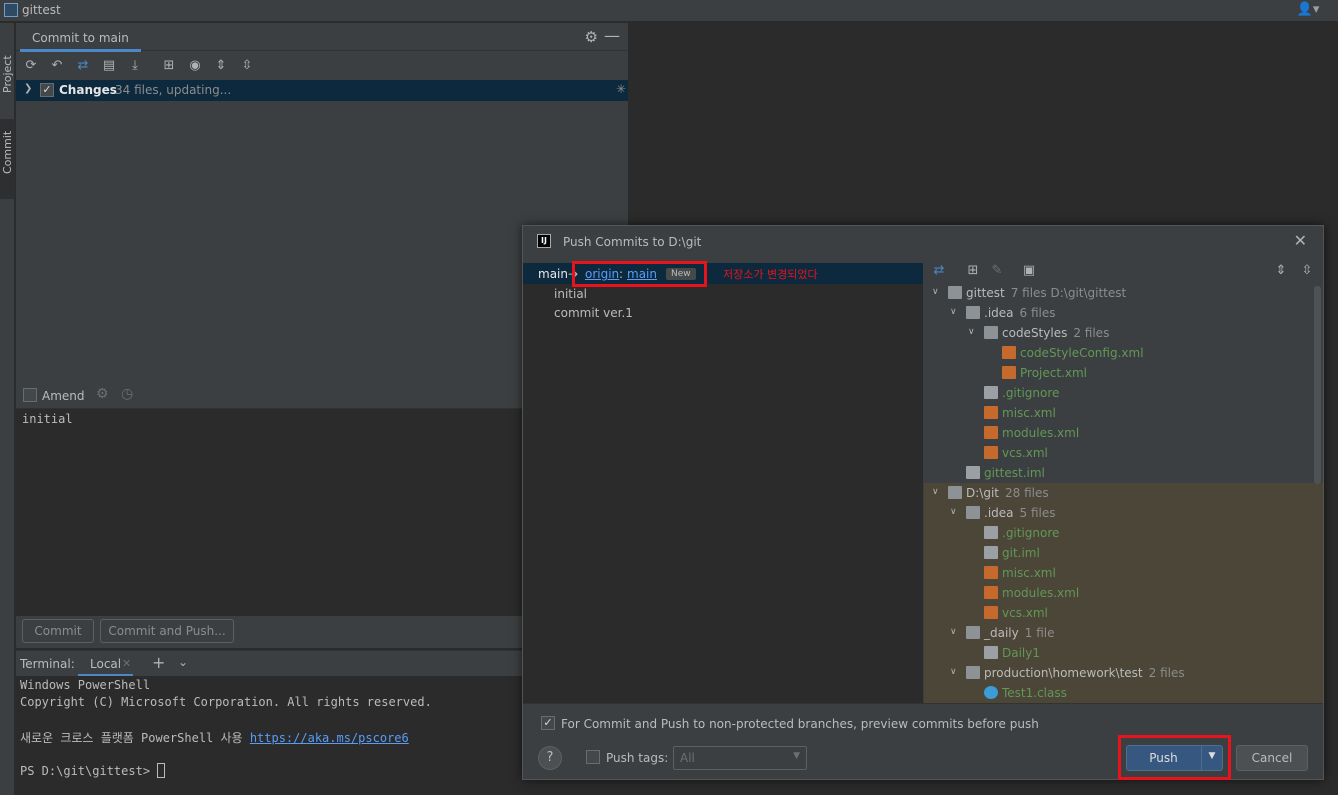 Image resolution: width=1338 pixels, height=795 pixels. What do you see at coordinates (1053, 373) in the screenshot?
I see `file-name: Project.xml` at bounding box center [1053, 373].